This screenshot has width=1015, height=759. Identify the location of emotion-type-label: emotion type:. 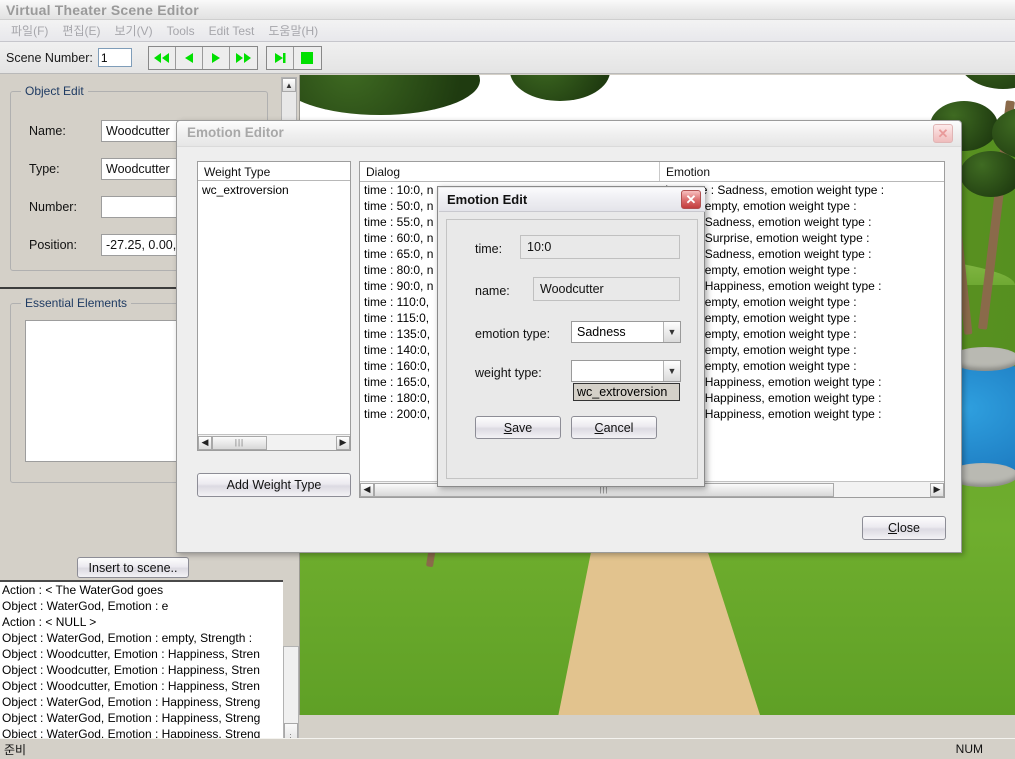
(513, 334).